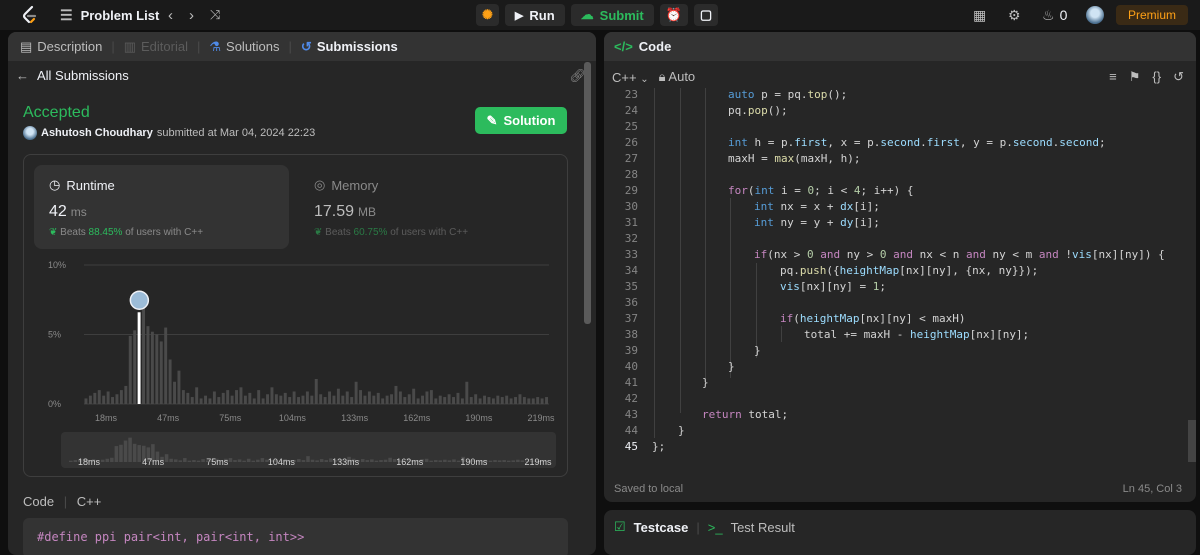 The height and width of the screenshot is (555, 1200). Describe the element at coordinates (534, 15) in the screenshot. I see `run-button: ▶ Run` at that location.